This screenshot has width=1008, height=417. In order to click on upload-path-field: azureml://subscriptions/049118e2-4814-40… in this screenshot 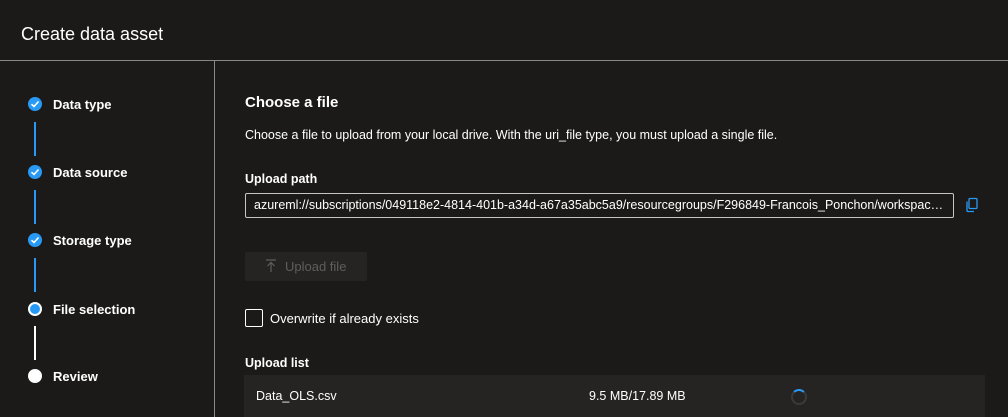, I will do `click(599, 205)`.